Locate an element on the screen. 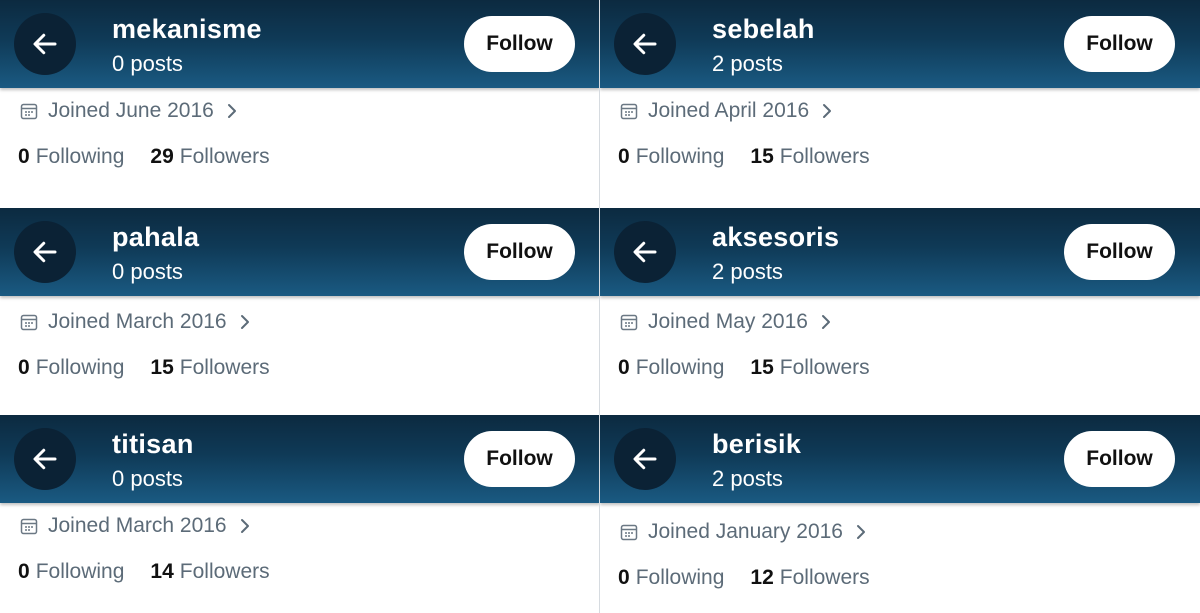 This screenshot has width=1200, height=613. profile-header: pahala 0 posts Follow is located at coordinates (300, 252).